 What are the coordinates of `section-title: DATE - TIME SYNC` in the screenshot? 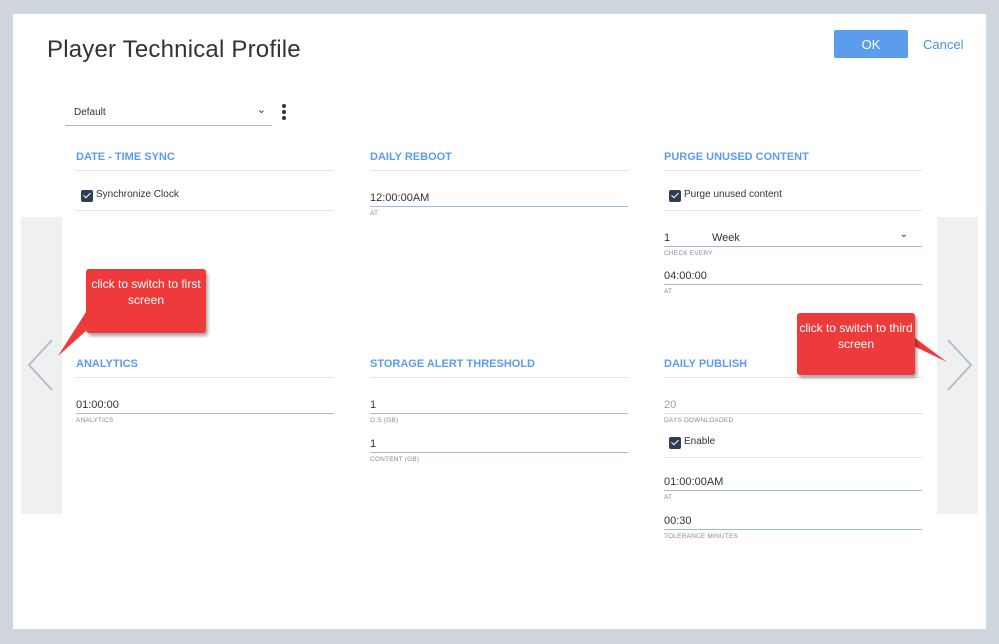 It's located at (205, 161).